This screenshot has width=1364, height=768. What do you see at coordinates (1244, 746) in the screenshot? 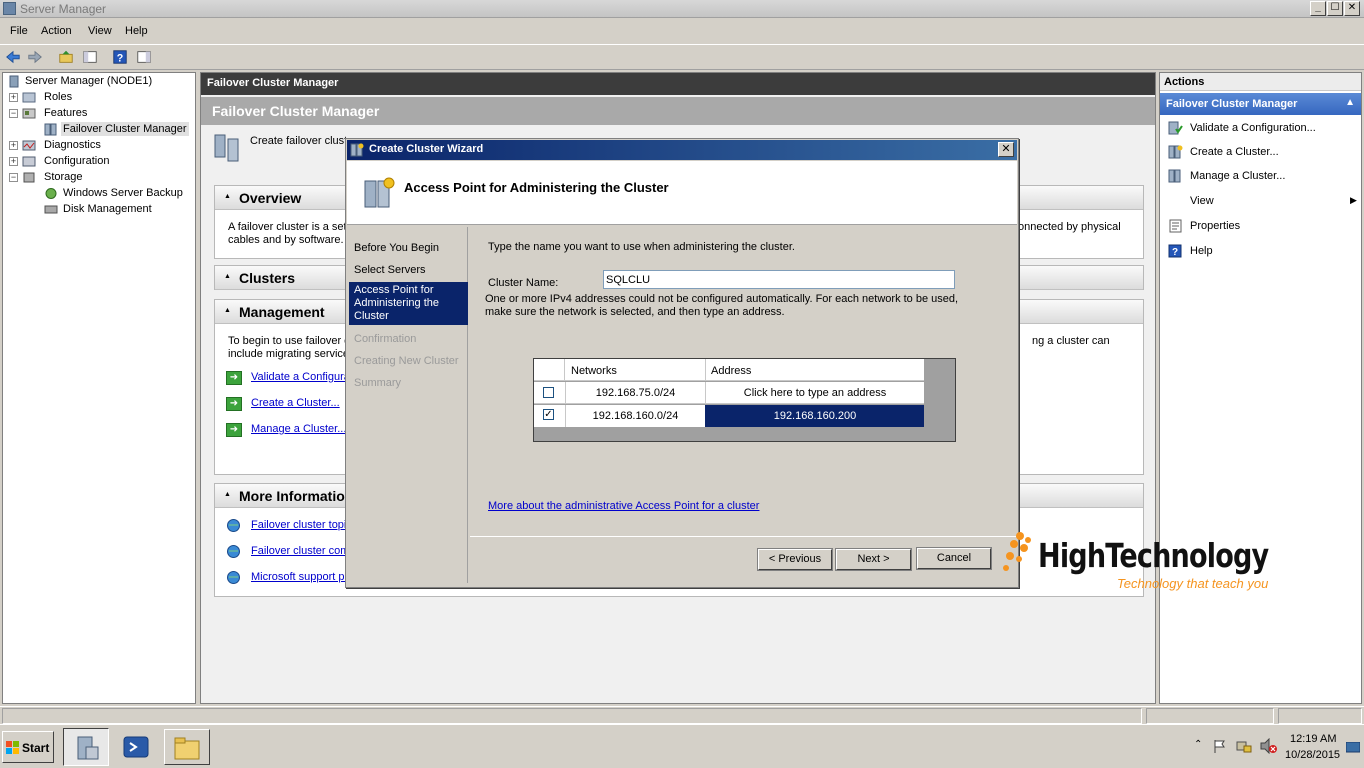
I see `network-icon` at bounding box center [1244, 746].